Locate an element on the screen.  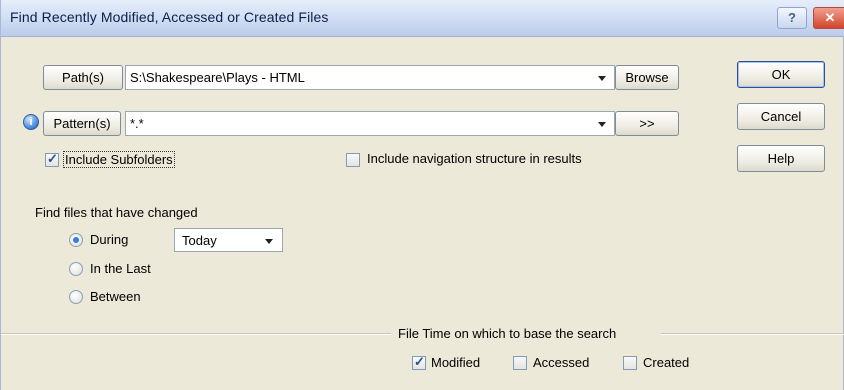
created-label: Created is located at coordinates (666, 362).